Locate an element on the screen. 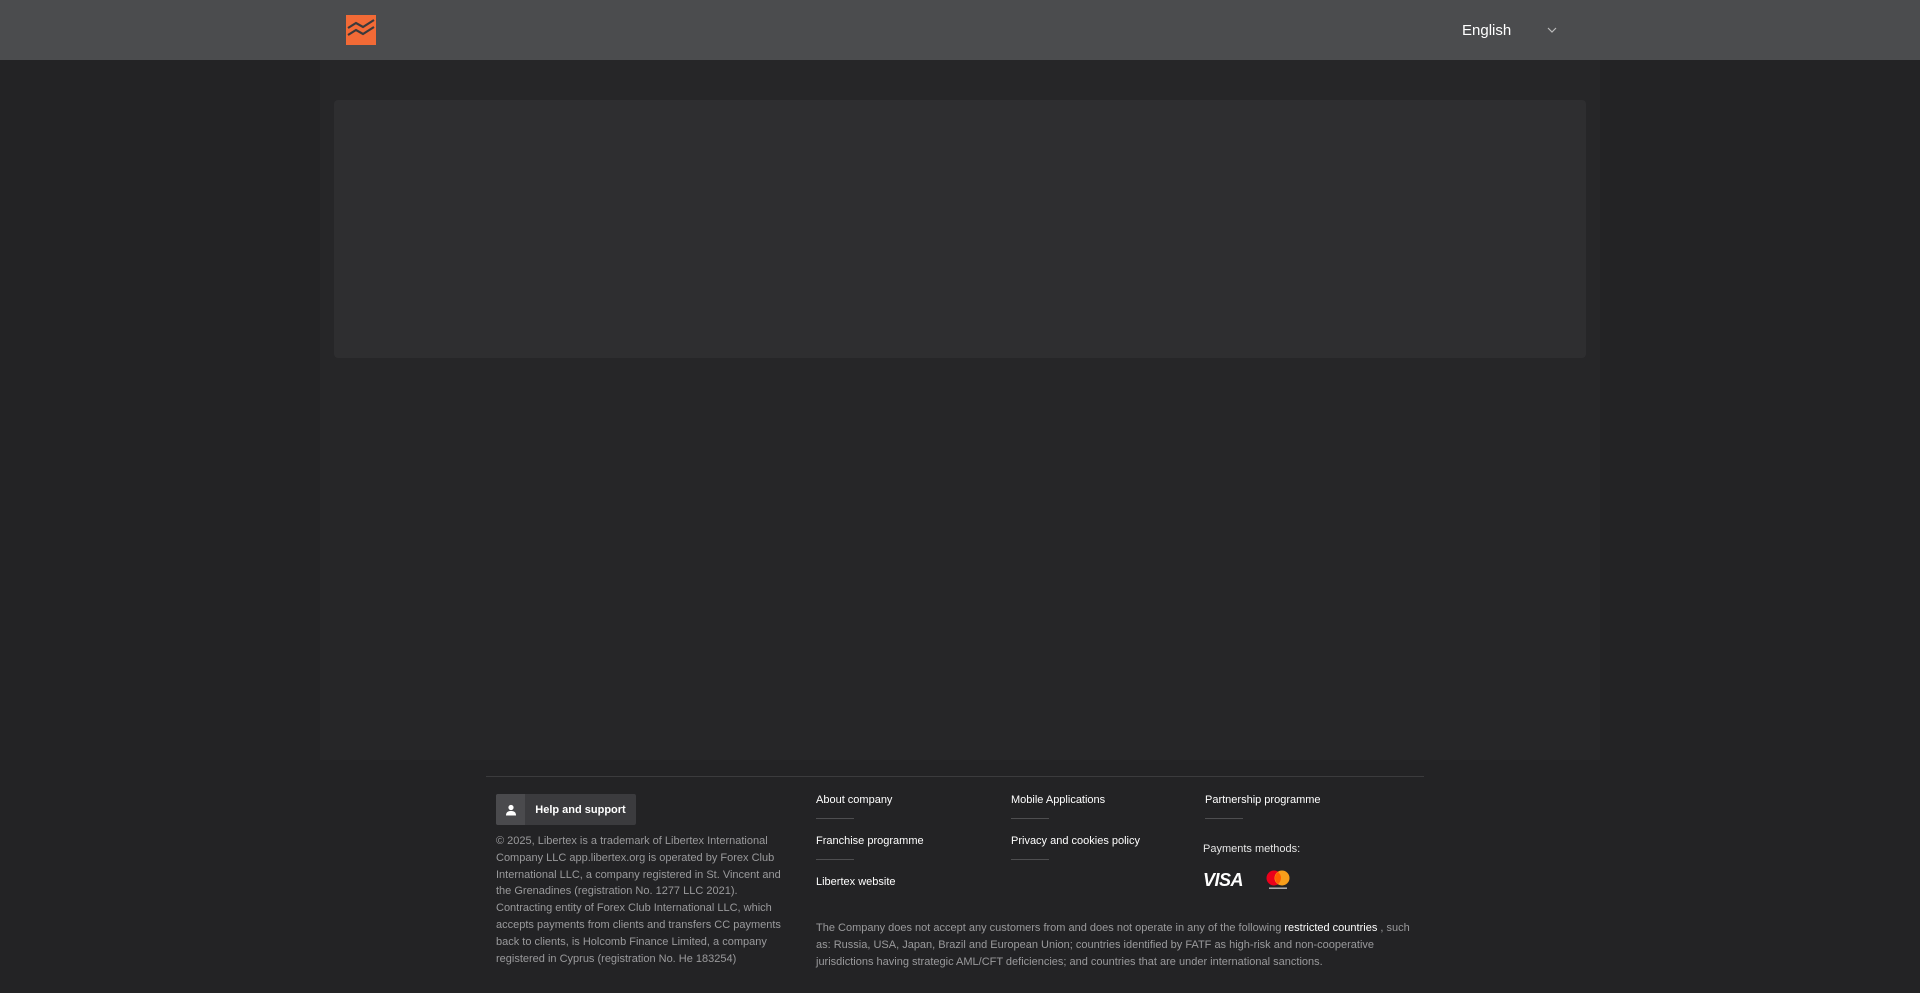 The width and height of the screenshot is (1920, 993). mastercard-icon is located at coordinates (1278, 879).